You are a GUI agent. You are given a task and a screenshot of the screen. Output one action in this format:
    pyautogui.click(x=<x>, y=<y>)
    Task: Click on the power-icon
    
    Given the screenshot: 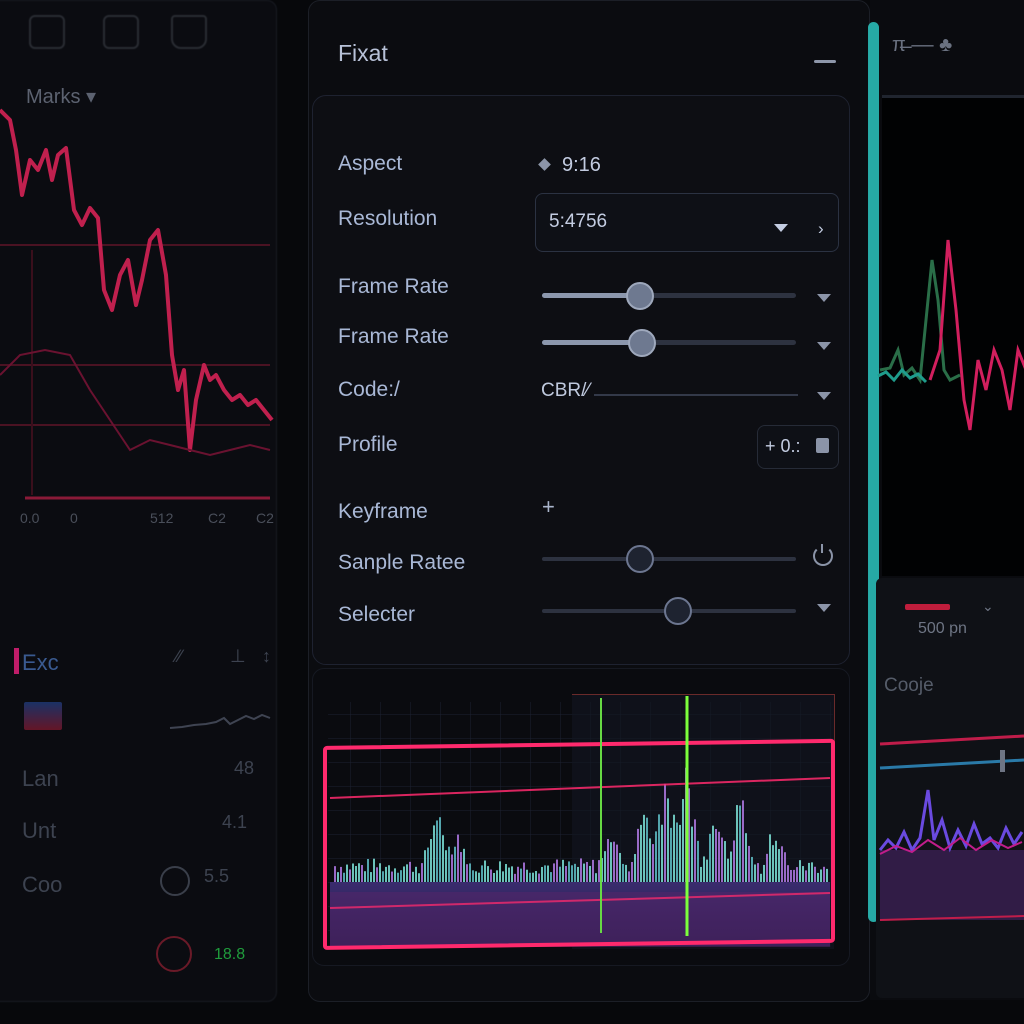 What is the action you would take?
    pyautogui.click(x=823, y=555)
    